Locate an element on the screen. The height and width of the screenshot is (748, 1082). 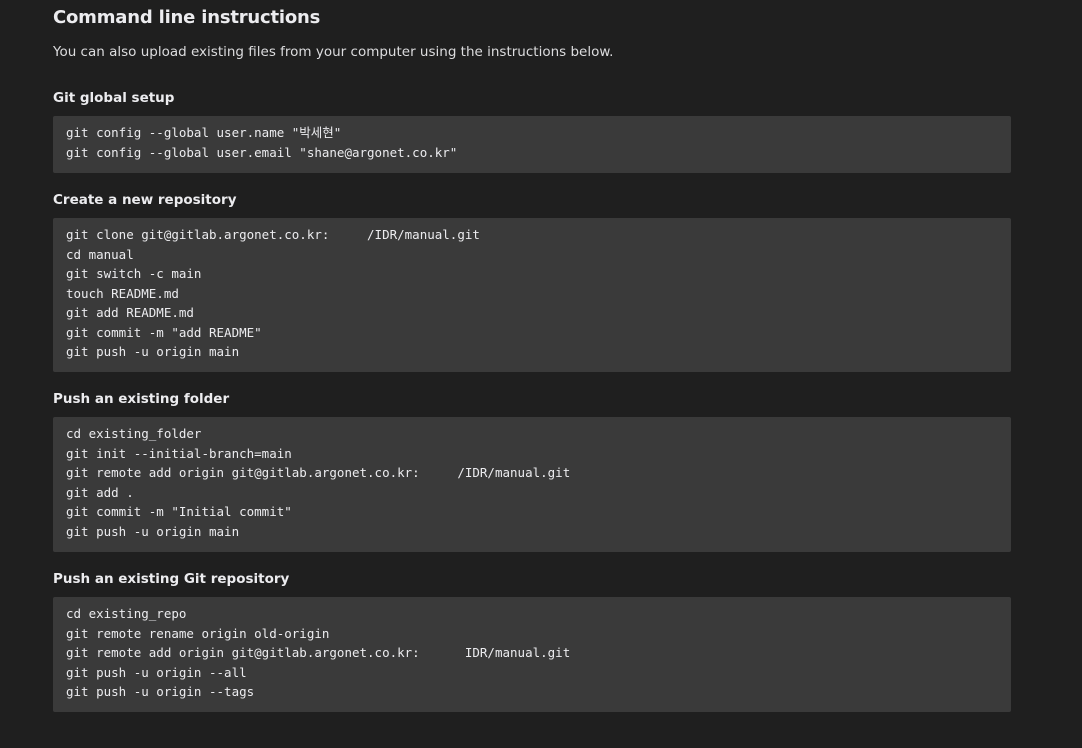
code-line: git commit -m "add README" is located at coordinates (532, 333).